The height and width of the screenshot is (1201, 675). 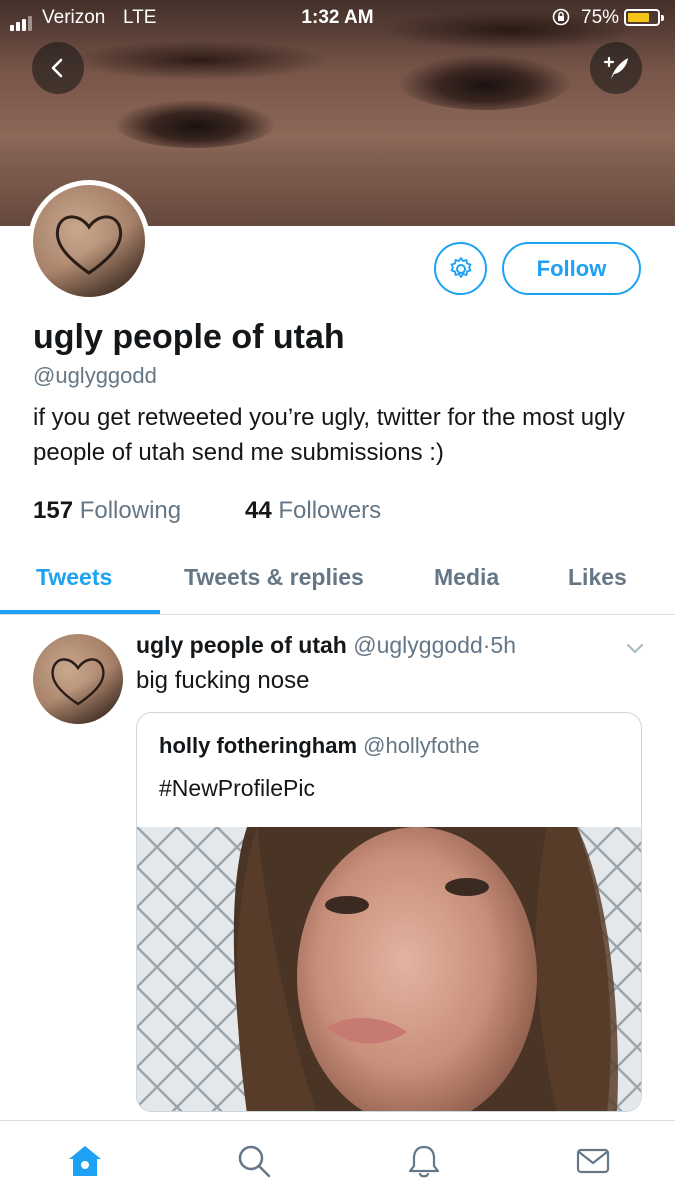 I want to click on profile-tabs: Tweets Tweets & replies Media Likes, so click(x=337, y=583).